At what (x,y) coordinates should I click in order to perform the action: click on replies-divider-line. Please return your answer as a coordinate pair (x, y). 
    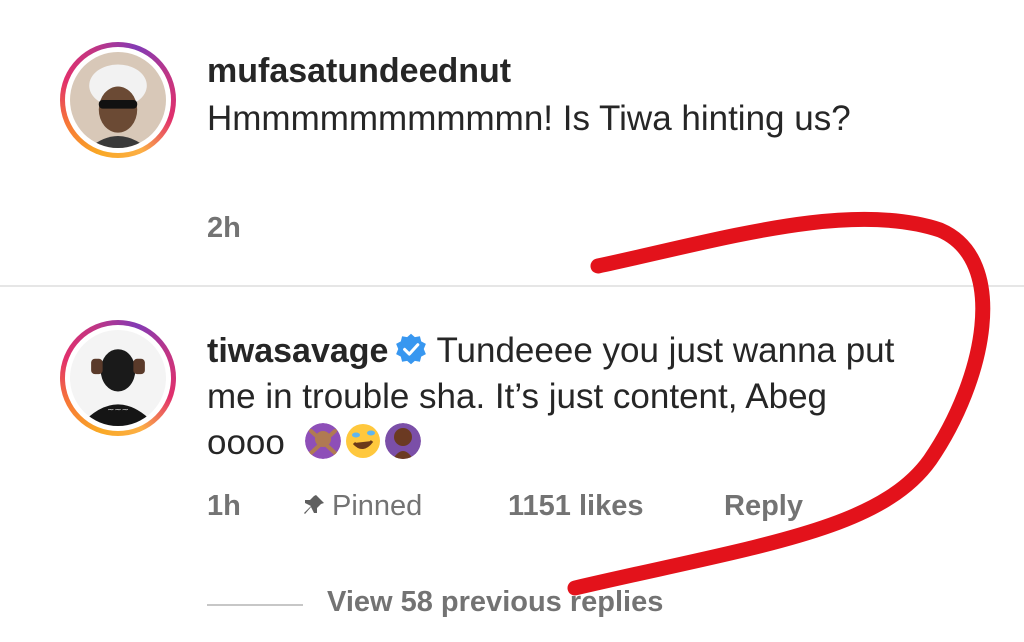
    Looking at the image, I should click on (255, 605).